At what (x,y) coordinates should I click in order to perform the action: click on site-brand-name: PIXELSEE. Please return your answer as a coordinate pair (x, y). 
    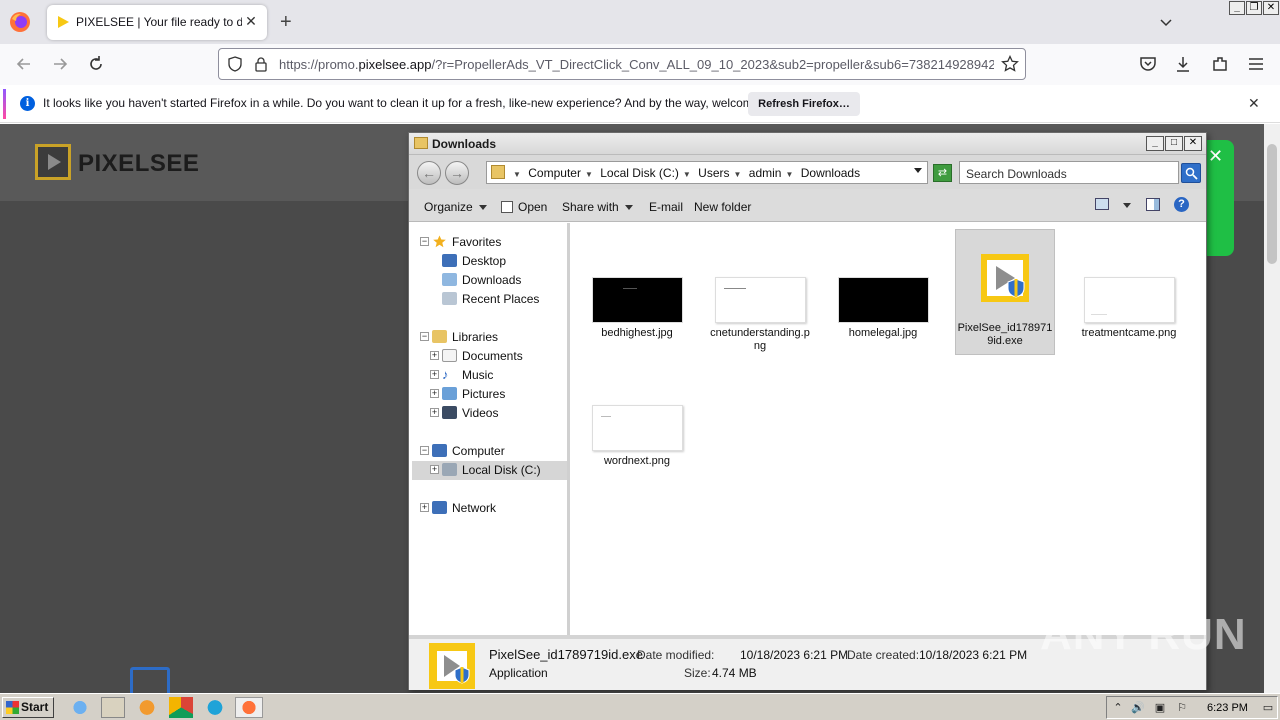
    Looking at the image, I should click on (138, 164).